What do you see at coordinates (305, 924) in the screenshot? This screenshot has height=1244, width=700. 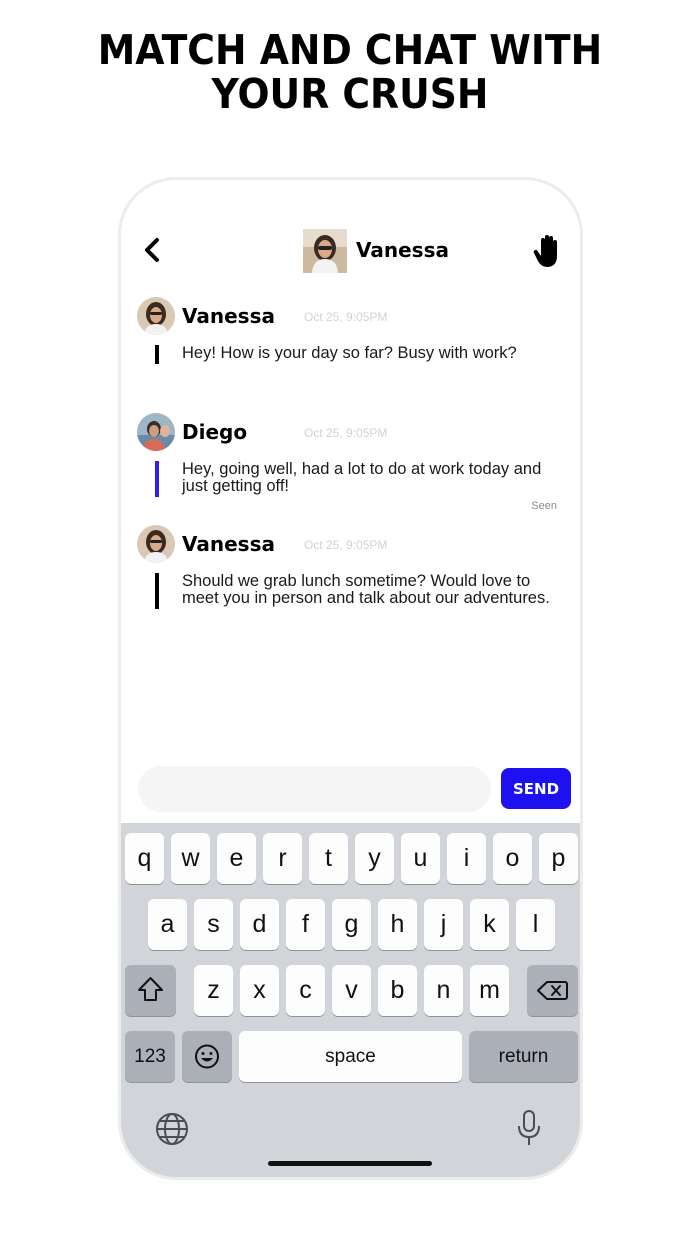 I see `key-f: f` at bounding box center [305, 924].